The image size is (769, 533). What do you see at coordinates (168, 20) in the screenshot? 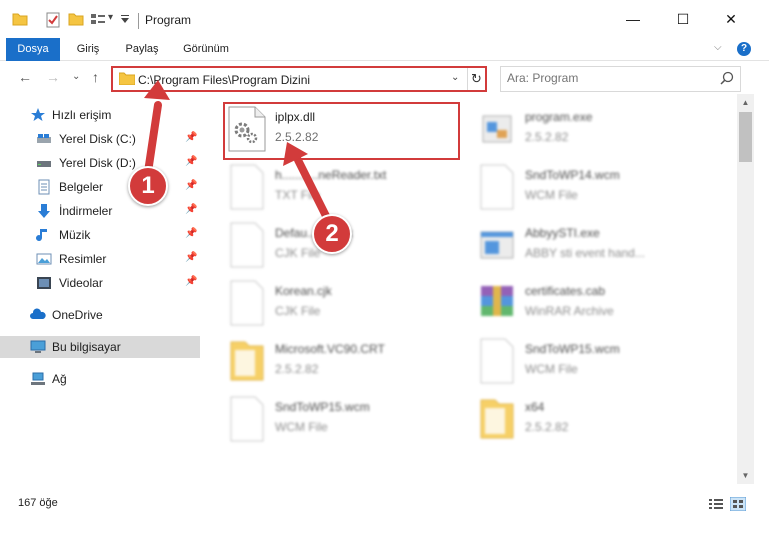
I see `window-title: Program` at bounding box center [168, 20].